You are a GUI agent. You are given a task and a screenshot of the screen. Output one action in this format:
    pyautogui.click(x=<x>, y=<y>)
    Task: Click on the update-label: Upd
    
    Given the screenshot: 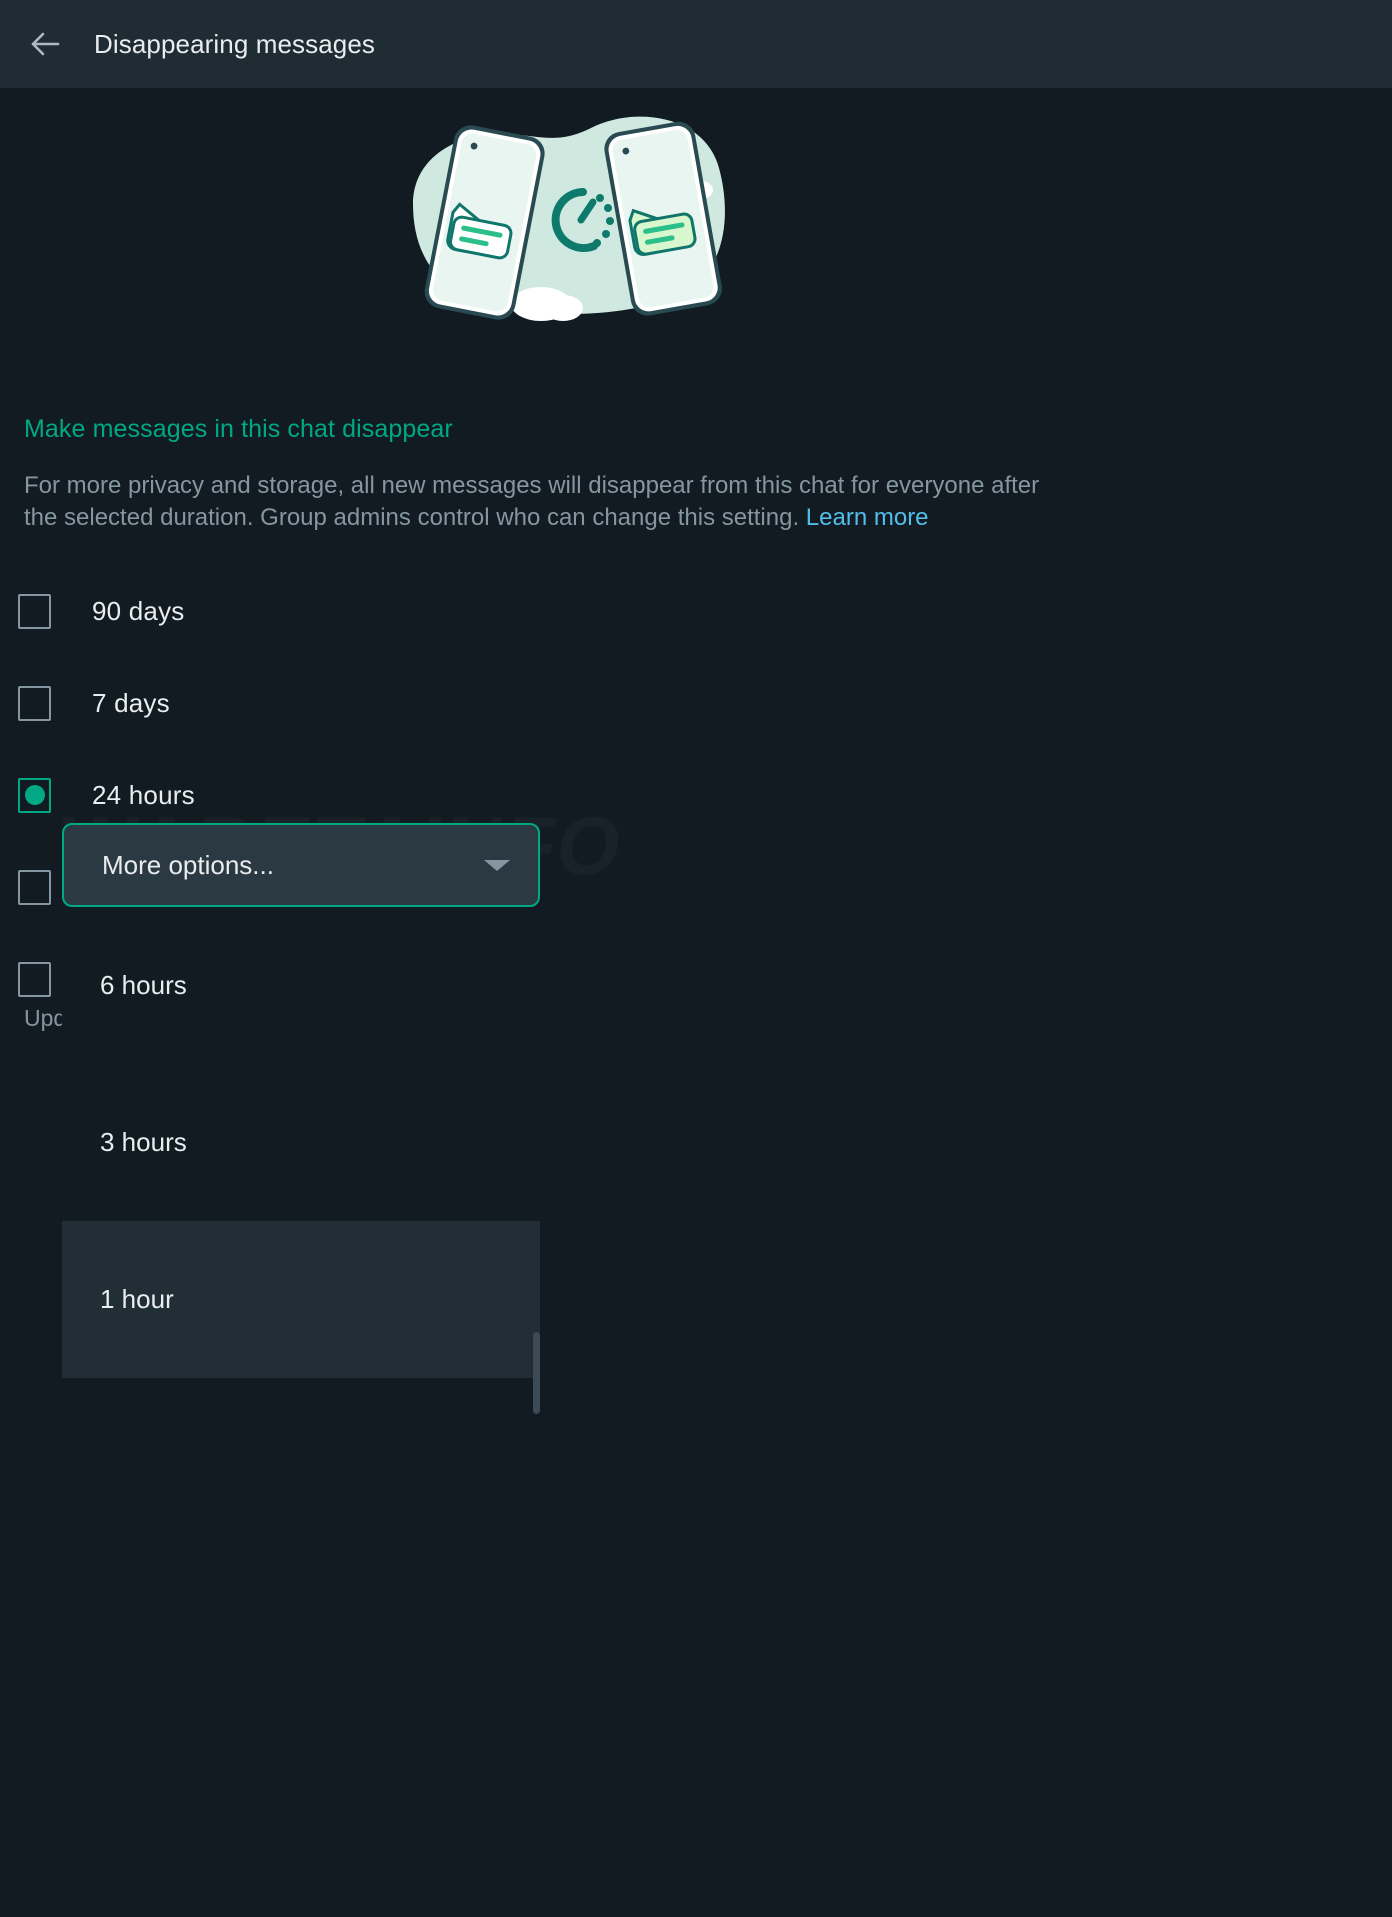 What is the action you would take?
    pyautogui.click(x=45, y=1018)
    